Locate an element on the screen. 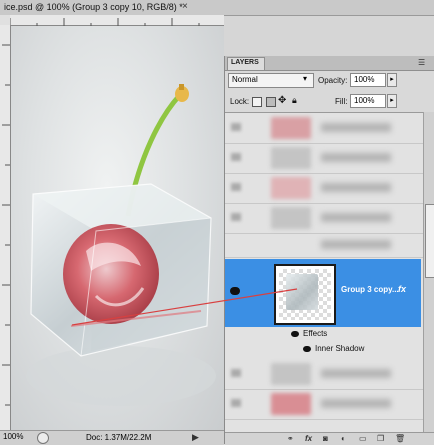 The width and height of the screenshot is (434, 445). mask-icon: ◙ is located at coordinates (325, 438).